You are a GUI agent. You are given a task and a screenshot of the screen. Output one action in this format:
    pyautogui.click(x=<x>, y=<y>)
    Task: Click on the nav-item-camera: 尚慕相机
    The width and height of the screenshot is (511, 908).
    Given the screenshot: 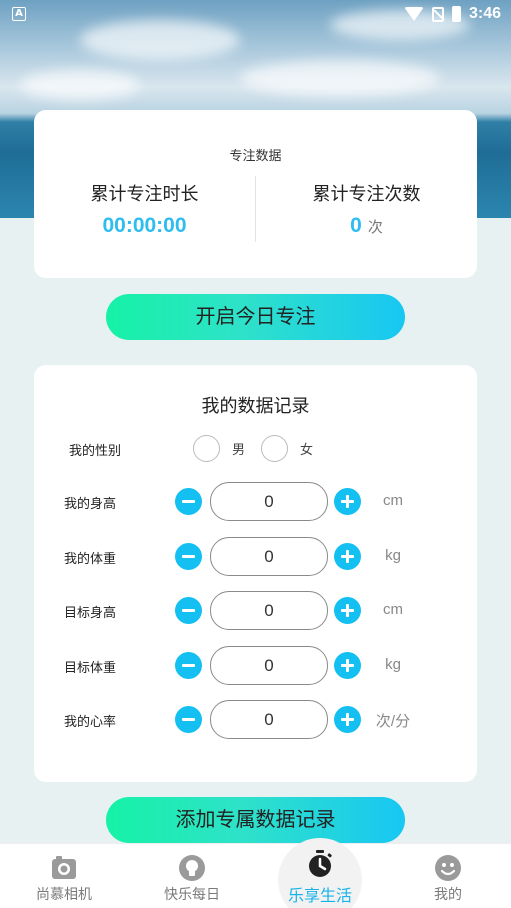 What is the action you would take?
    pyautogui.click(x=64, y=876)
    